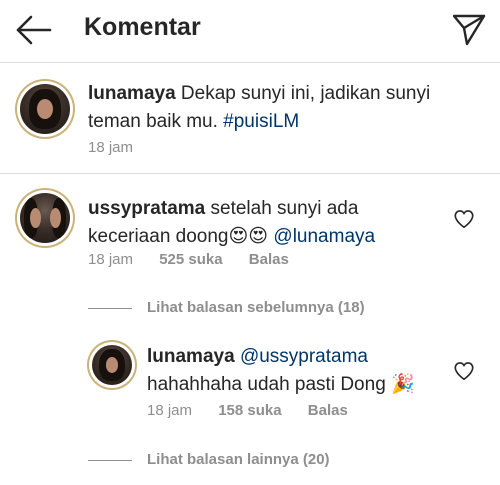 Image resolution: width=500 pixels, height=485 pixels. What do you see at coordinates (34, 30) in the screenshot?
I see `back-arrow-icon` at bounding box center [34, 30].